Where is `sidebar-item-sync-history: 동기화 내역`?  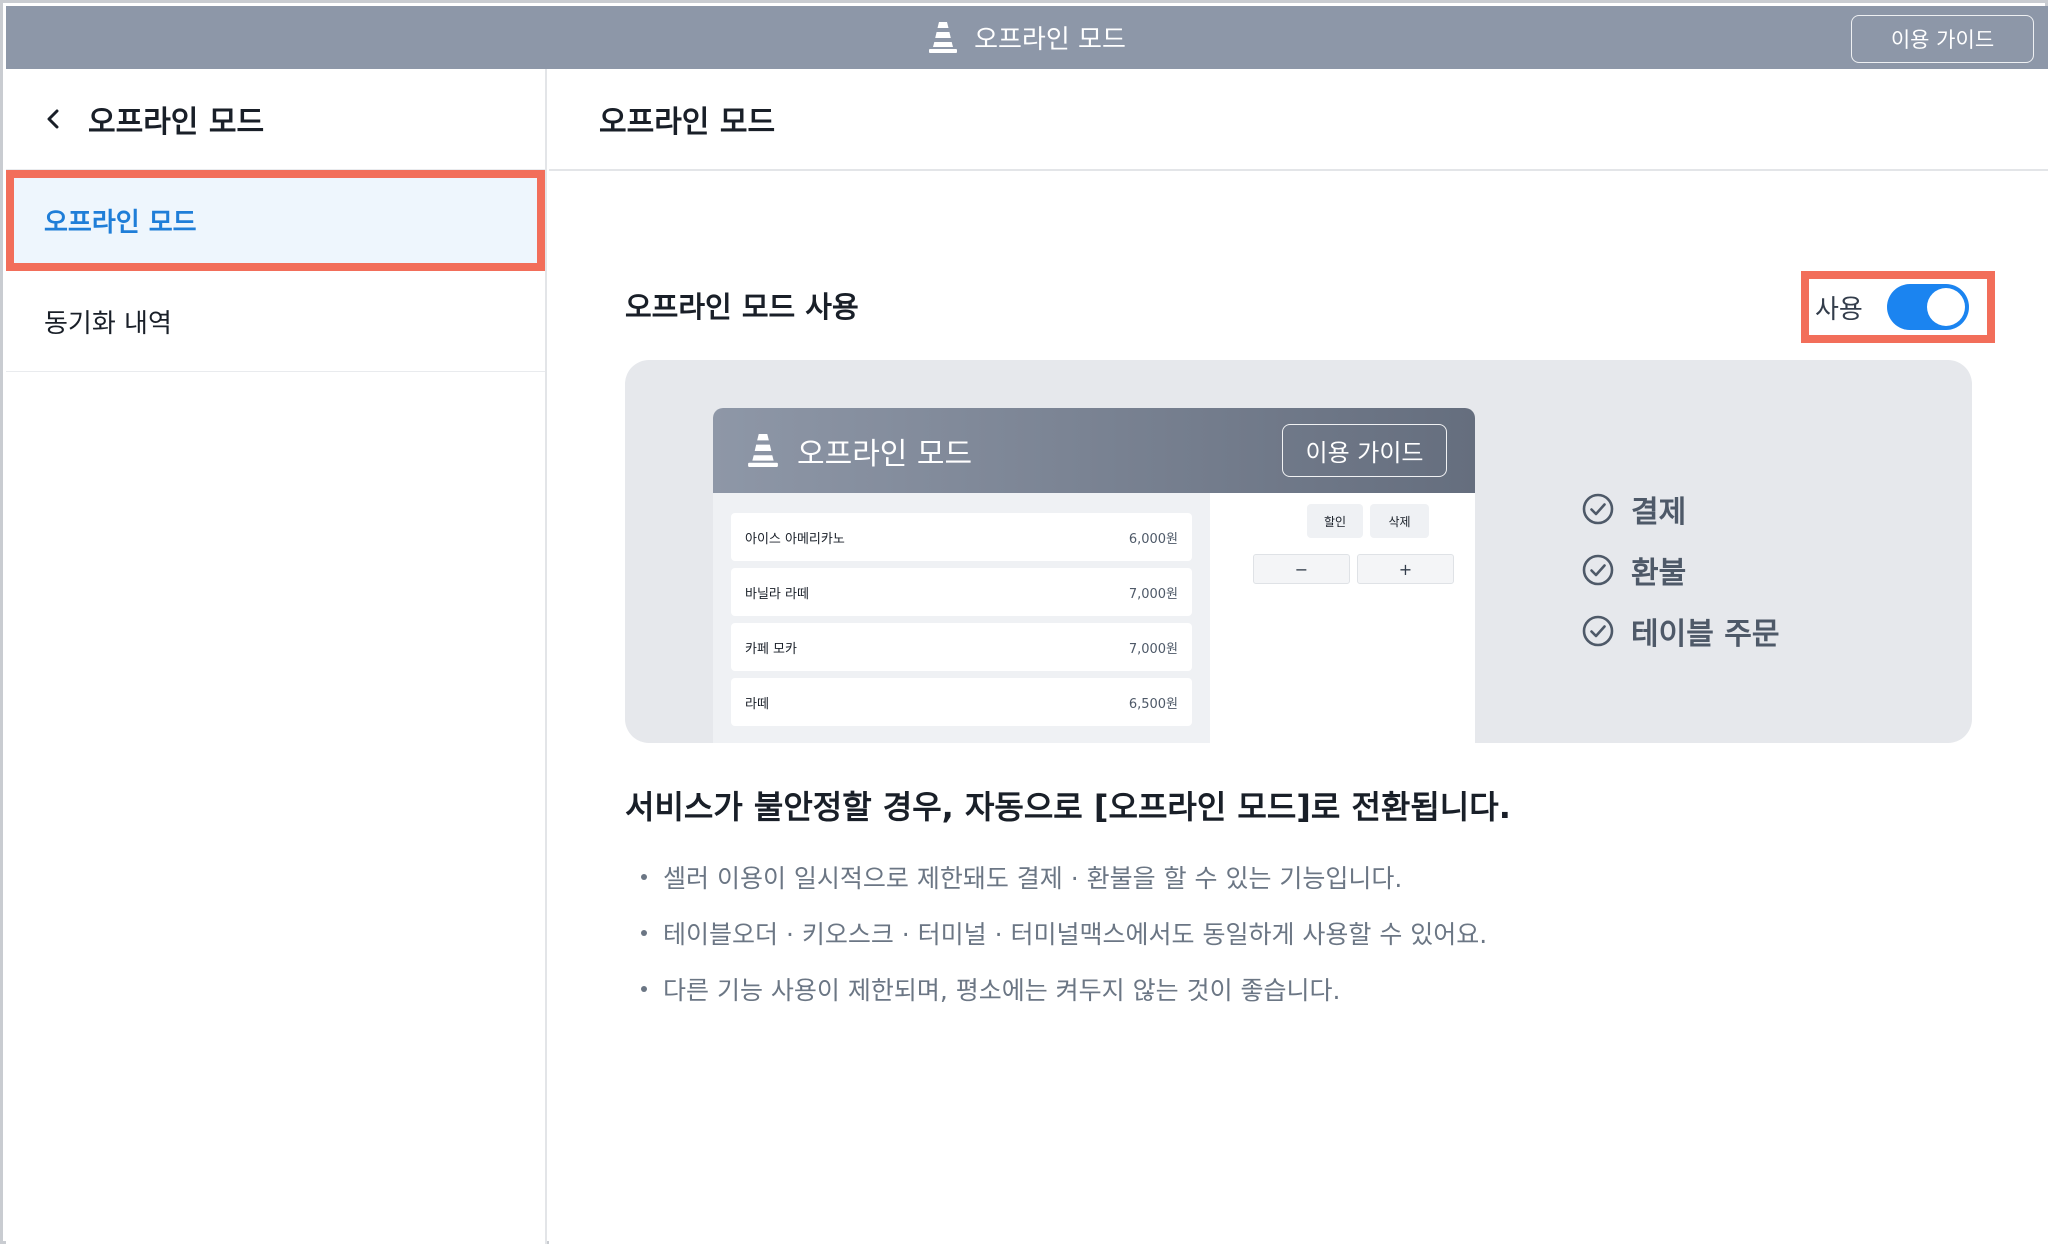 sidebar-item-sync-history: 동기화 내역 is located at coordinates (275, 321).